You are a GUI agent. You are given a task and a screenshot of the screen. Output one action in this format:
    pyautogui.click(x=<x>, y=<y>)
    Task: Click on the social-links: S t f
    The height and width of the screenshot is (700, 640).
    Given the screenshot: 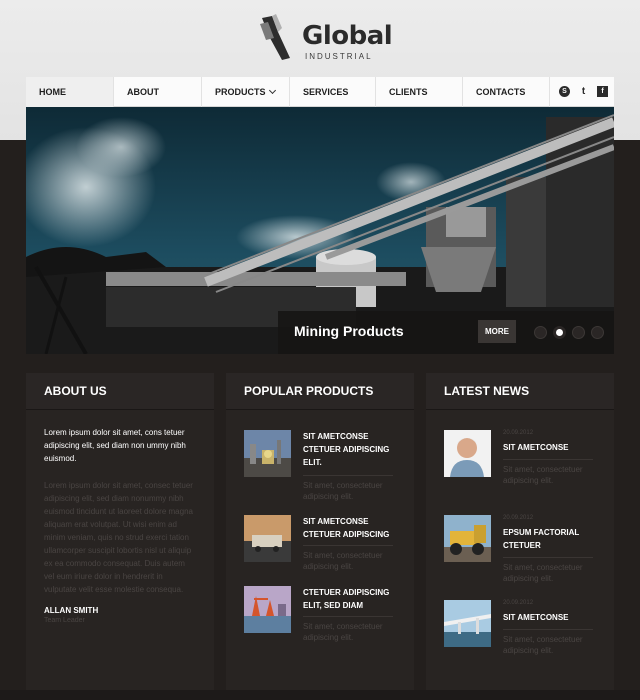 What is the action you would take?
    pyautogui.click(x=582, y=91)
    